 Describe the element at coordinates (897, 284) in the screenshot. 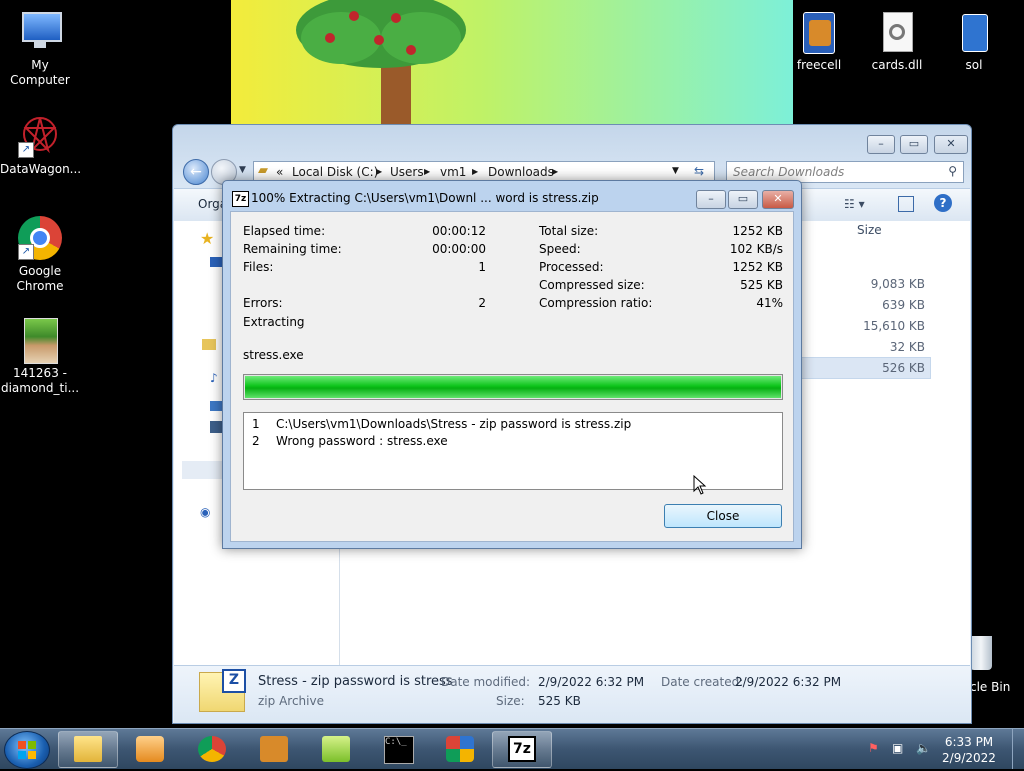

I see `file-size-cell: 9,083 KB` at that location.